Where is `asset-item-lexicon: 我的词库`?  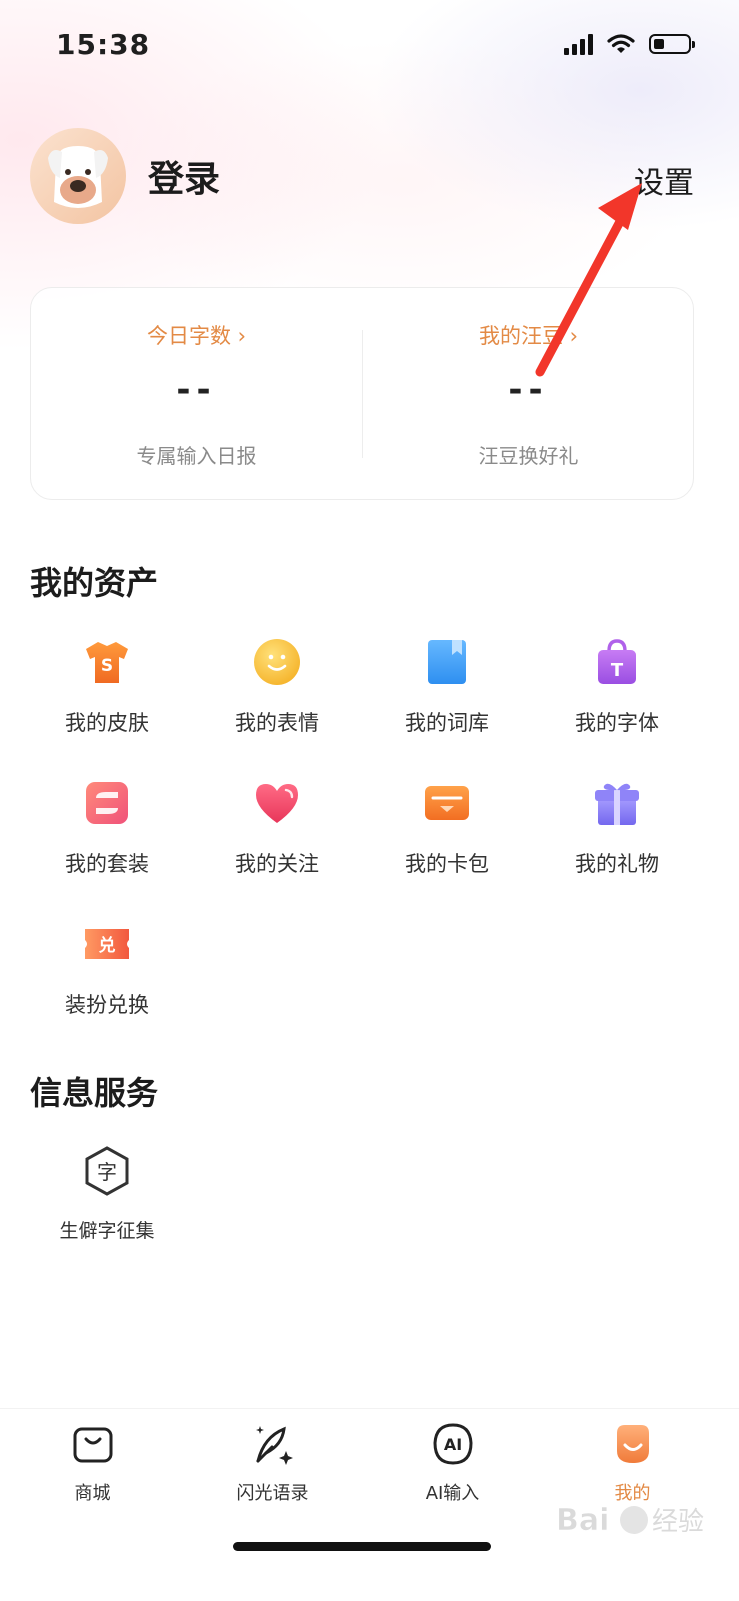
asset-item-lexicon: 我的词库 is located at coordinates (447, 687).